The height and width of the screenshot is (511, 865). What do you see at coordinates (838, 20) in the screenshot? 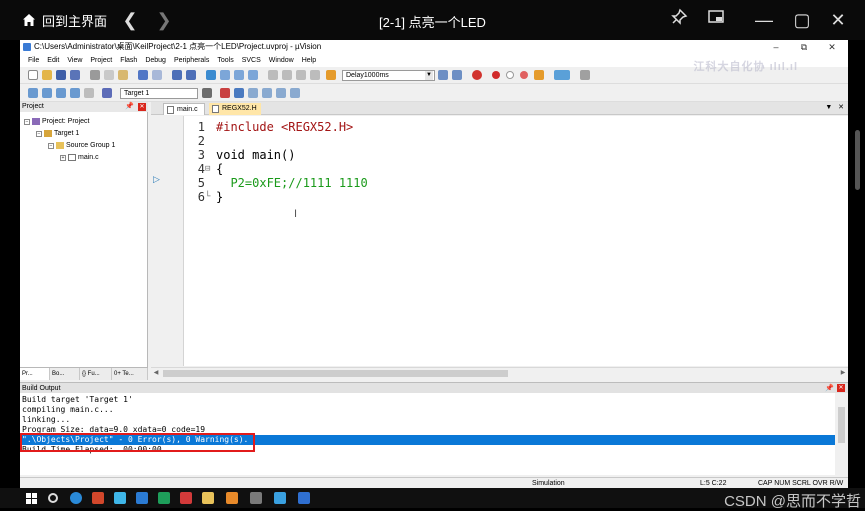
I see `close-icon: ✕` at bounding box center [838, 20].